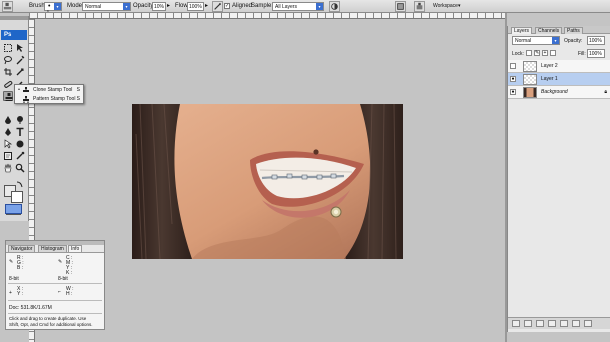 The height and width of the screenshot is (342, 610). What do you see at coordinates (60, 262) in the screenshot?
I see `eyedropper-icon: ✎` at bounding box center [60, 262].